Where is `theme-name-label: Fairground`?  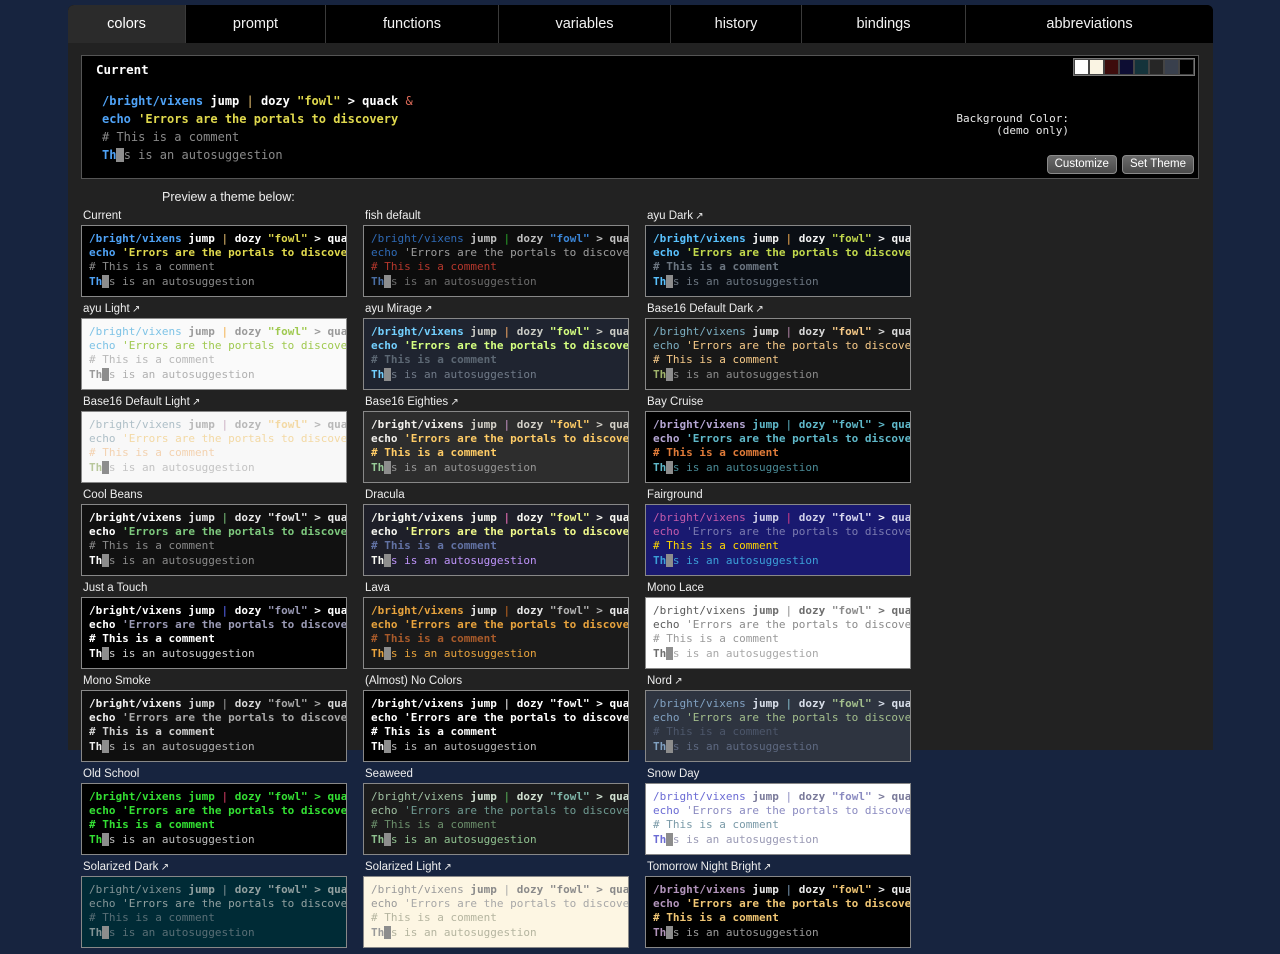
theme-name-label: Fairground is located at coordinates (779, 495).